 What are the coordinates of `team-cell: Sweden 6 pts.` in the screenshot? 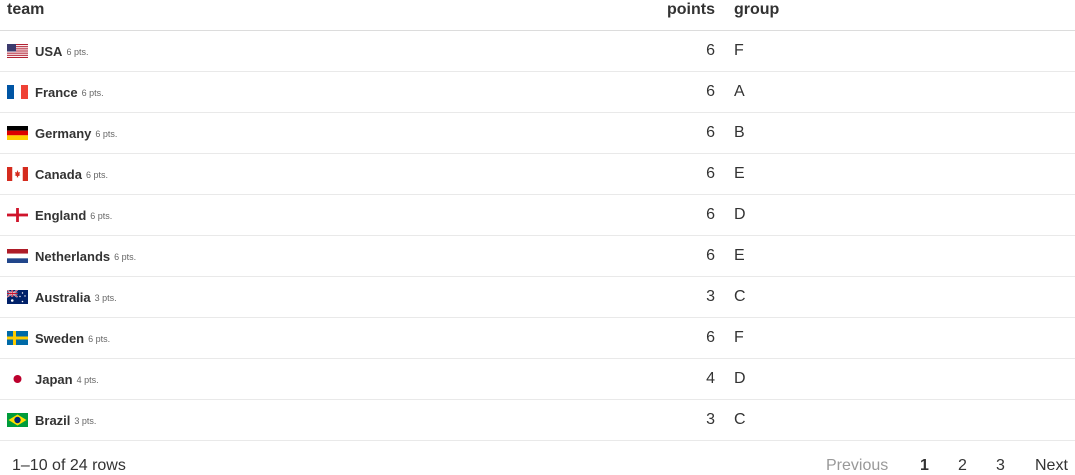 It's located at (58, 338).